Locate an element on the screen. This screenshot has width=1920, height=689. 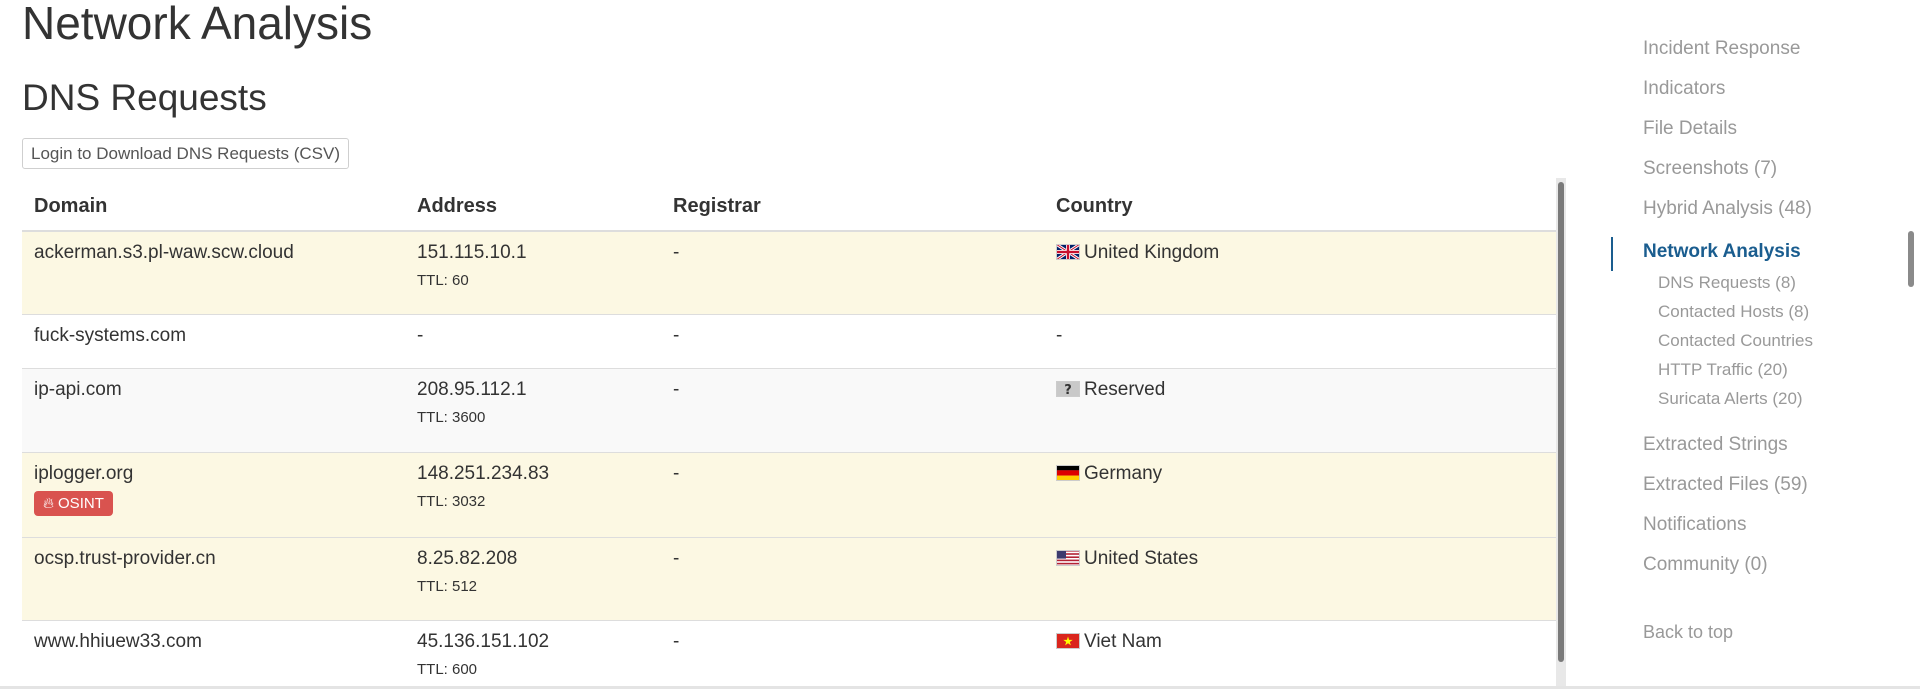
unknown-flag-icon: ? is located at coordinates (1068, 388).